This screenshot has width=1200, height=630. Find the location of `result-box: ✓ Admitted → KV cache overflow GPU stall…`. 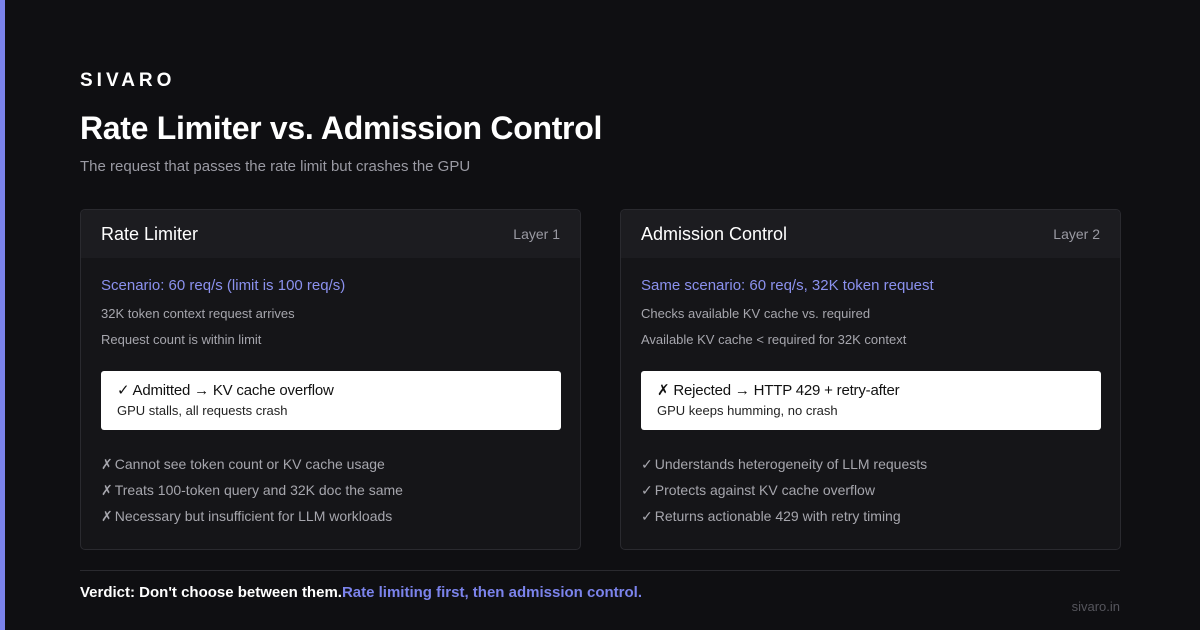

result-box: ✓ Admitted → KV cache overflow GPU stall… is located at coordinates (331, 400).